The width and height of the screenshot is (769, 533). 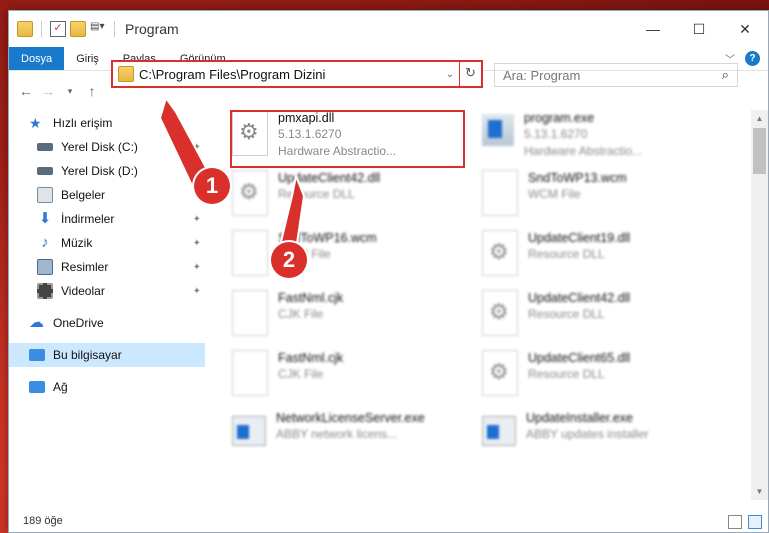 I want to click on step-2-badge: 2, so click(x=289, y=260).